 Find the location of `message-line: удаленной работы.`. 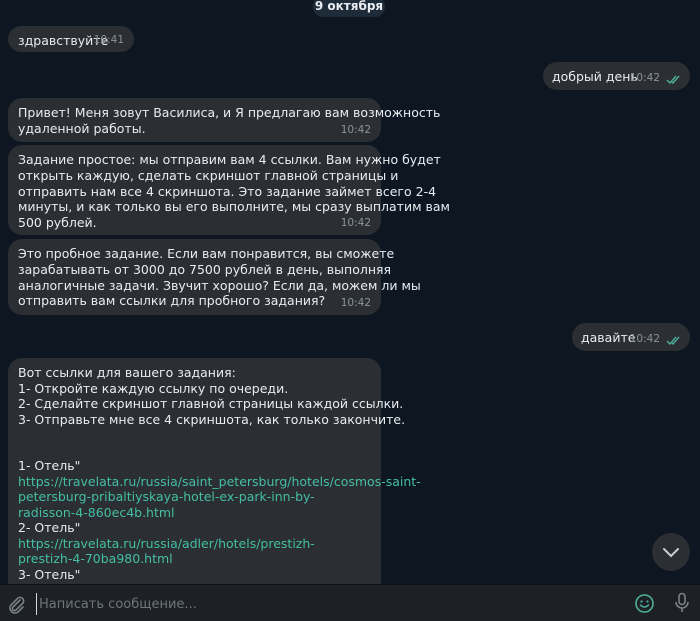

message-line: удаленной работы. is located at coordinates (82, 128).